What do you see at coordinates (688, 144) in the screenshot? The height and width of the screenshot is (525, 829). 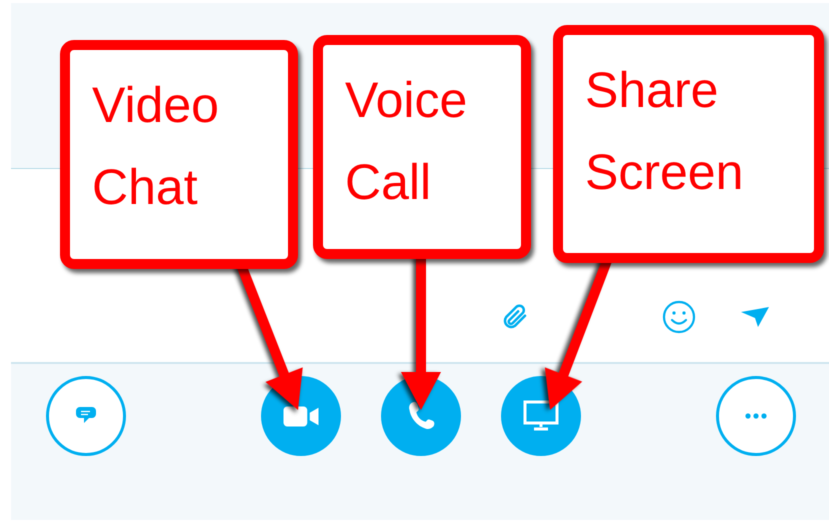 I see `callout-label: Share Screen` at bounding box center [688, 144].